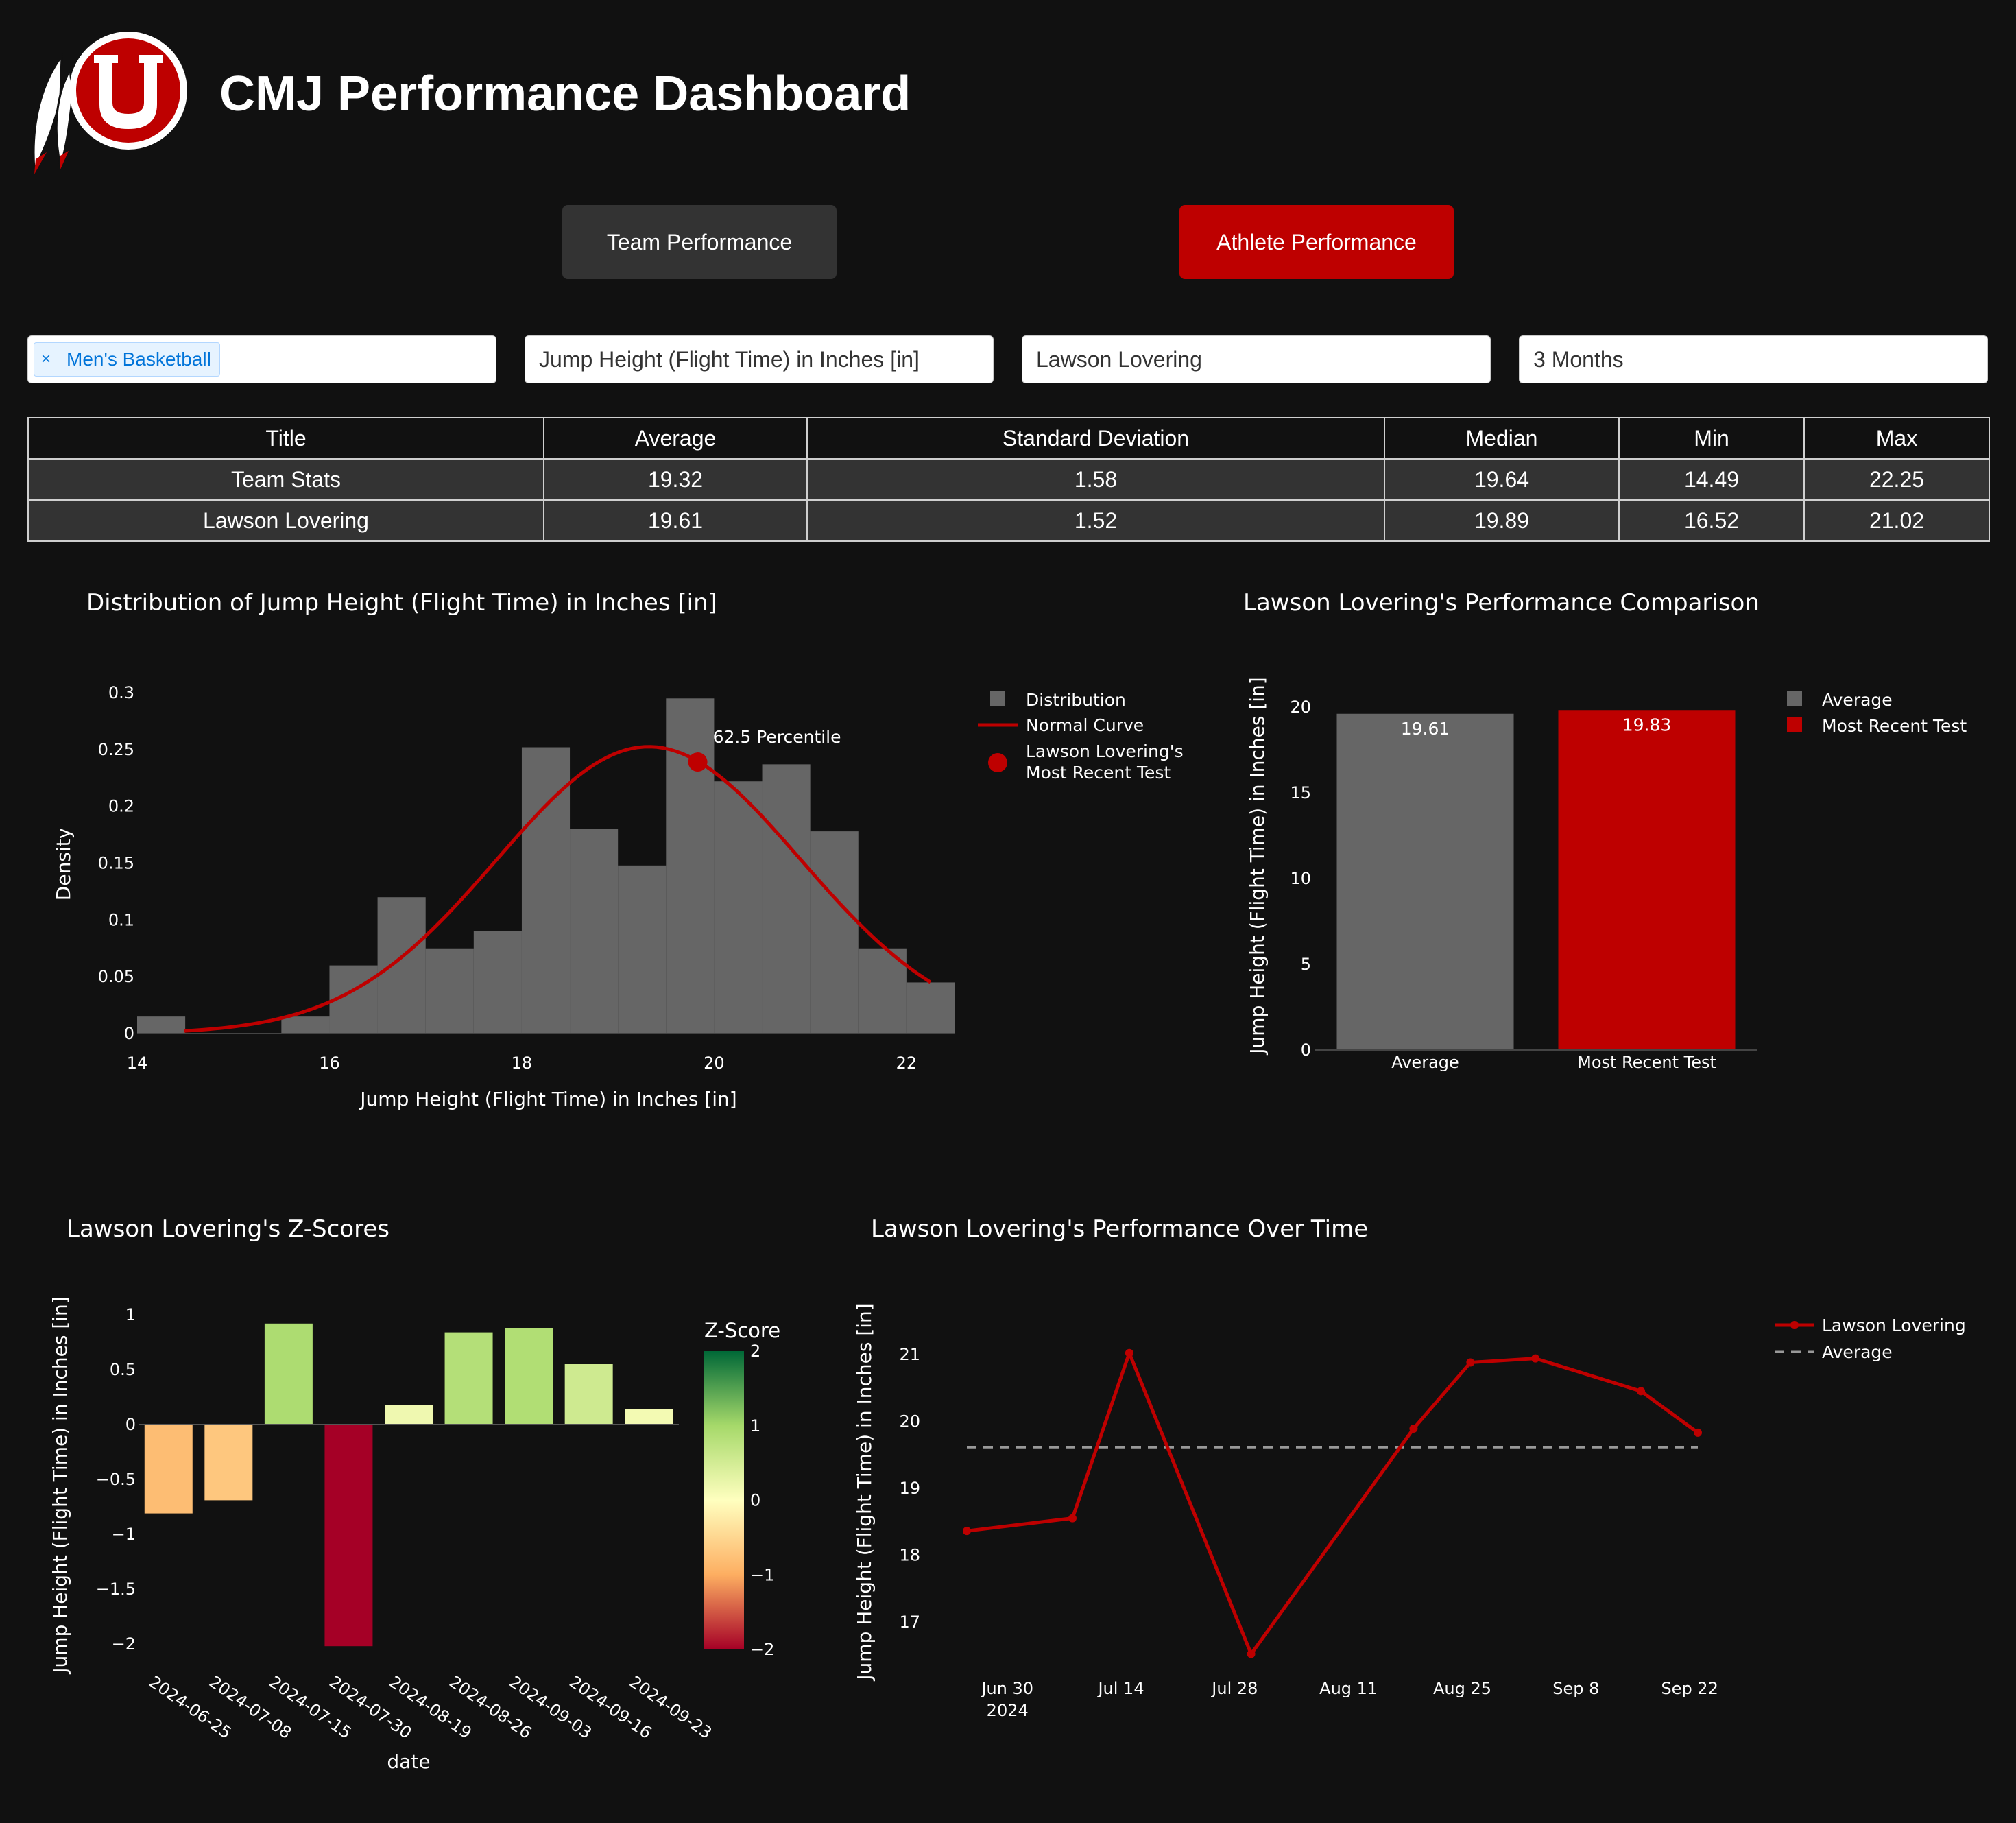 The image size is (2016, 1823). What do you see at coordinates (1425, 729) in the screenshot?
I see `bar-value-label: 19.61` at bounding box center [1425, 729].